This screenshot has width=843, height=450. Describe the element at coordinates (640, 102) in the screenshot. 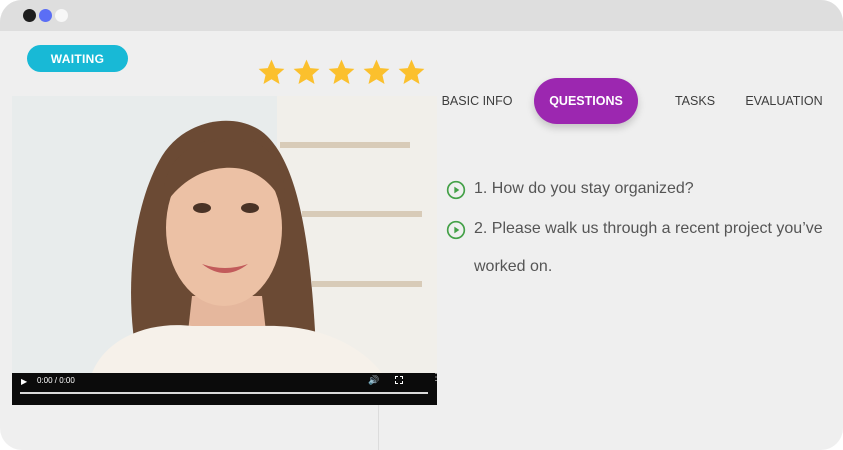

I see `tab-bar: BASIC INFO QUESTIONS TASKS EVALUATION` at that location.